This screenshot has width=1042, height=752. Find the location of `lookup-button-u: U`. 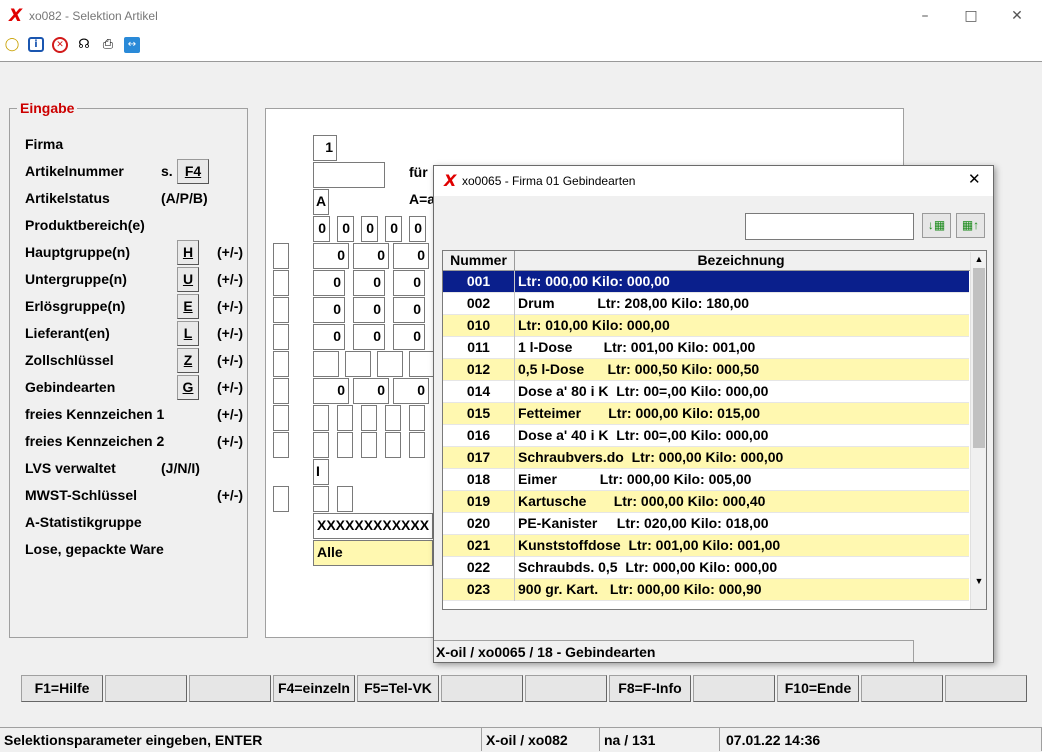

lookup-button-u: U is located at coordinates (188, 279).